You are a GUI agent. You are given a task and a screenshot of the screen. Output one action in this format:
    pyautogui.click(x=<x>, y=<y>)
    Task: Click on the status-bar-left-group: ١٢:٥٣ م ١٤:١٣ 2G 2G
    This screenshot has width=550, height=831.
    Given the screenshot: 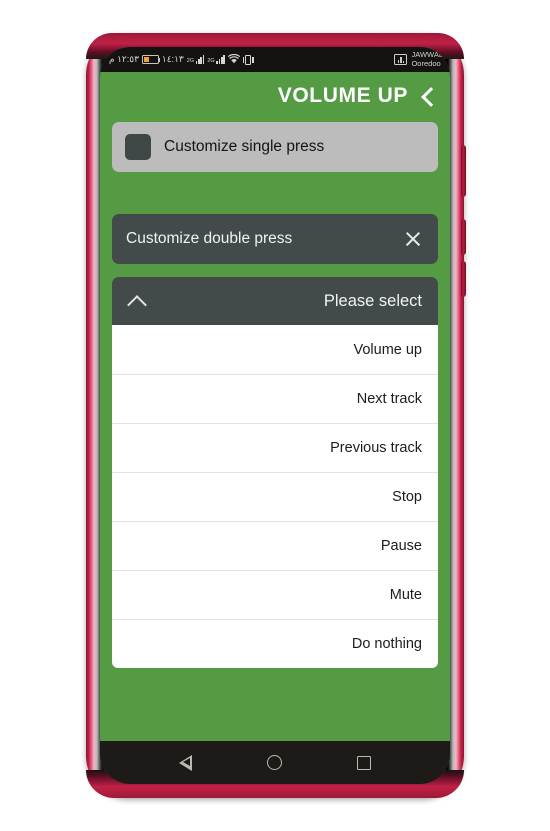 What is the action you would take?
    pyautogui.click(x=181, y=59)
    